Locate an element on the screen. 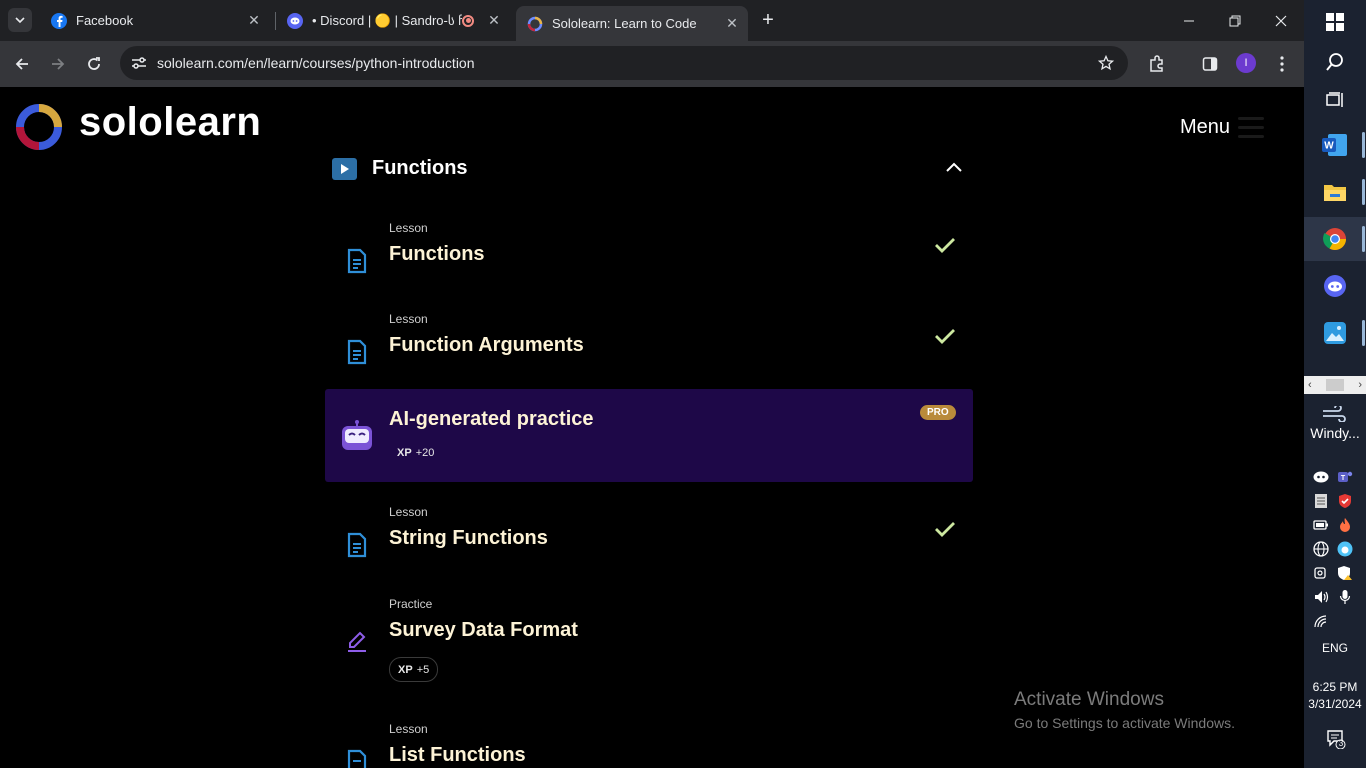  system-clock: 6:25 PM 3/31/2024 is located at coordinates (1335, 696).